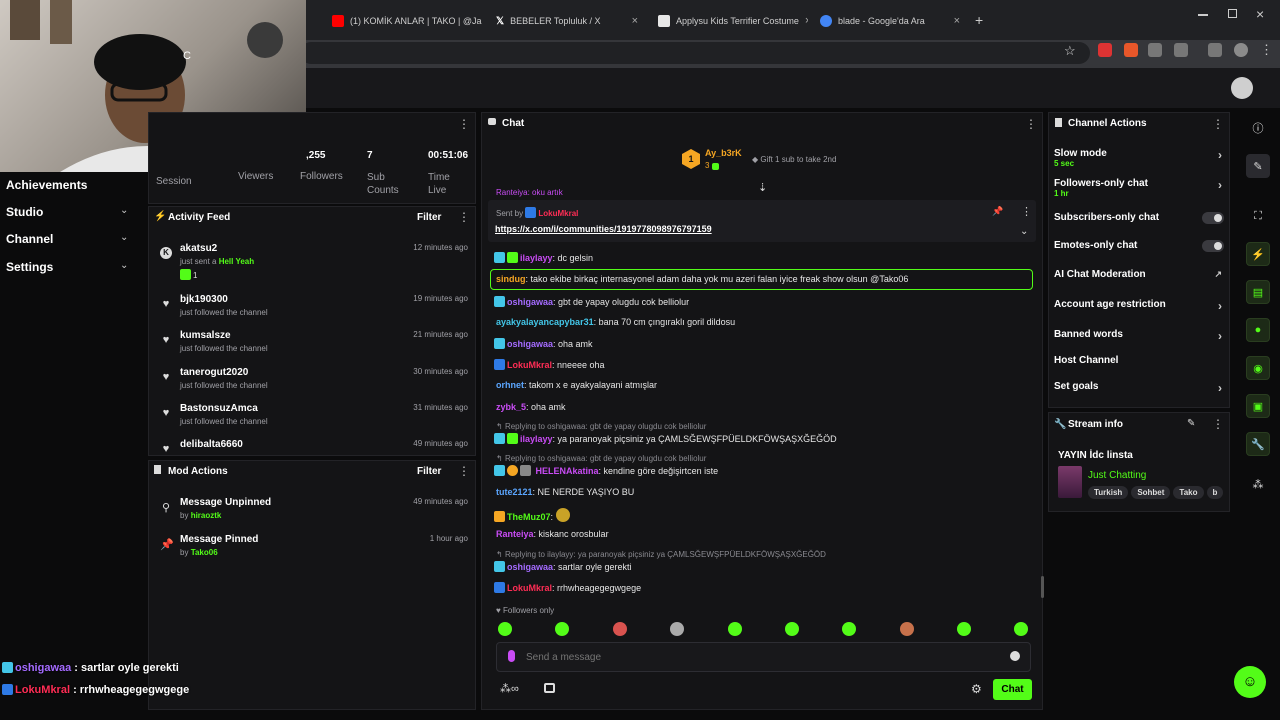 The height and width of the screenshot is (720, 1280). What do you see at coordinates (1140, 158) in the screenshot?
I see `slow-mode-row: Slow mode 5 sec ›` at bounding box center [1140, 158].